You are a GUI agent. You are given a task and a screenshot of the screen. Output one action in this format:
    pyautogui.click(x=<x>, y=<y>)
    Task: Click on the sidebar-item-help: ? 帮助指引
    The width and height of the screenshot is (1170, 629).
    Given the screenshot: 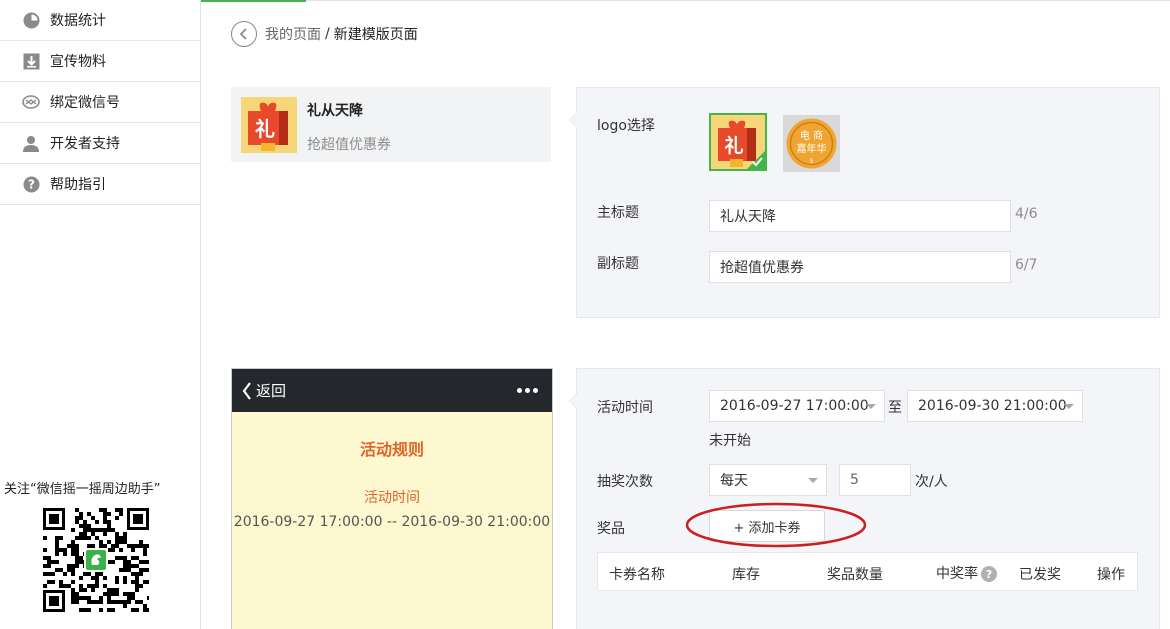 What is the action you would take?
    pyautogui.click(x=100, y=184)
    